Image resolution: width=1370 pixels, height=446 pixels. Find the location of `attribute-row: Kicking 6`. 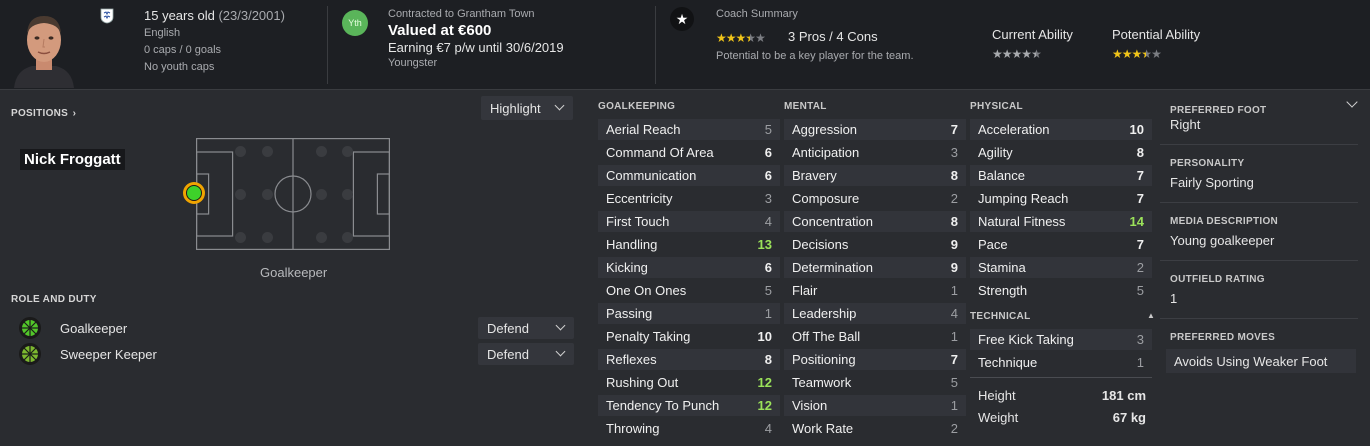

attribute-row: Kicking 6 is located at coordinates (689, 267).